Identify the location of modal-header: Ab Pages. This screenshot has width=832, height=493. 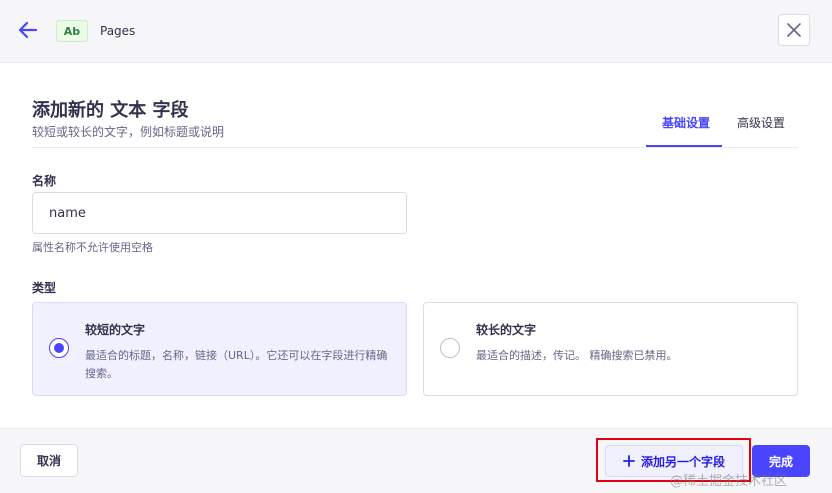
(416, 31).